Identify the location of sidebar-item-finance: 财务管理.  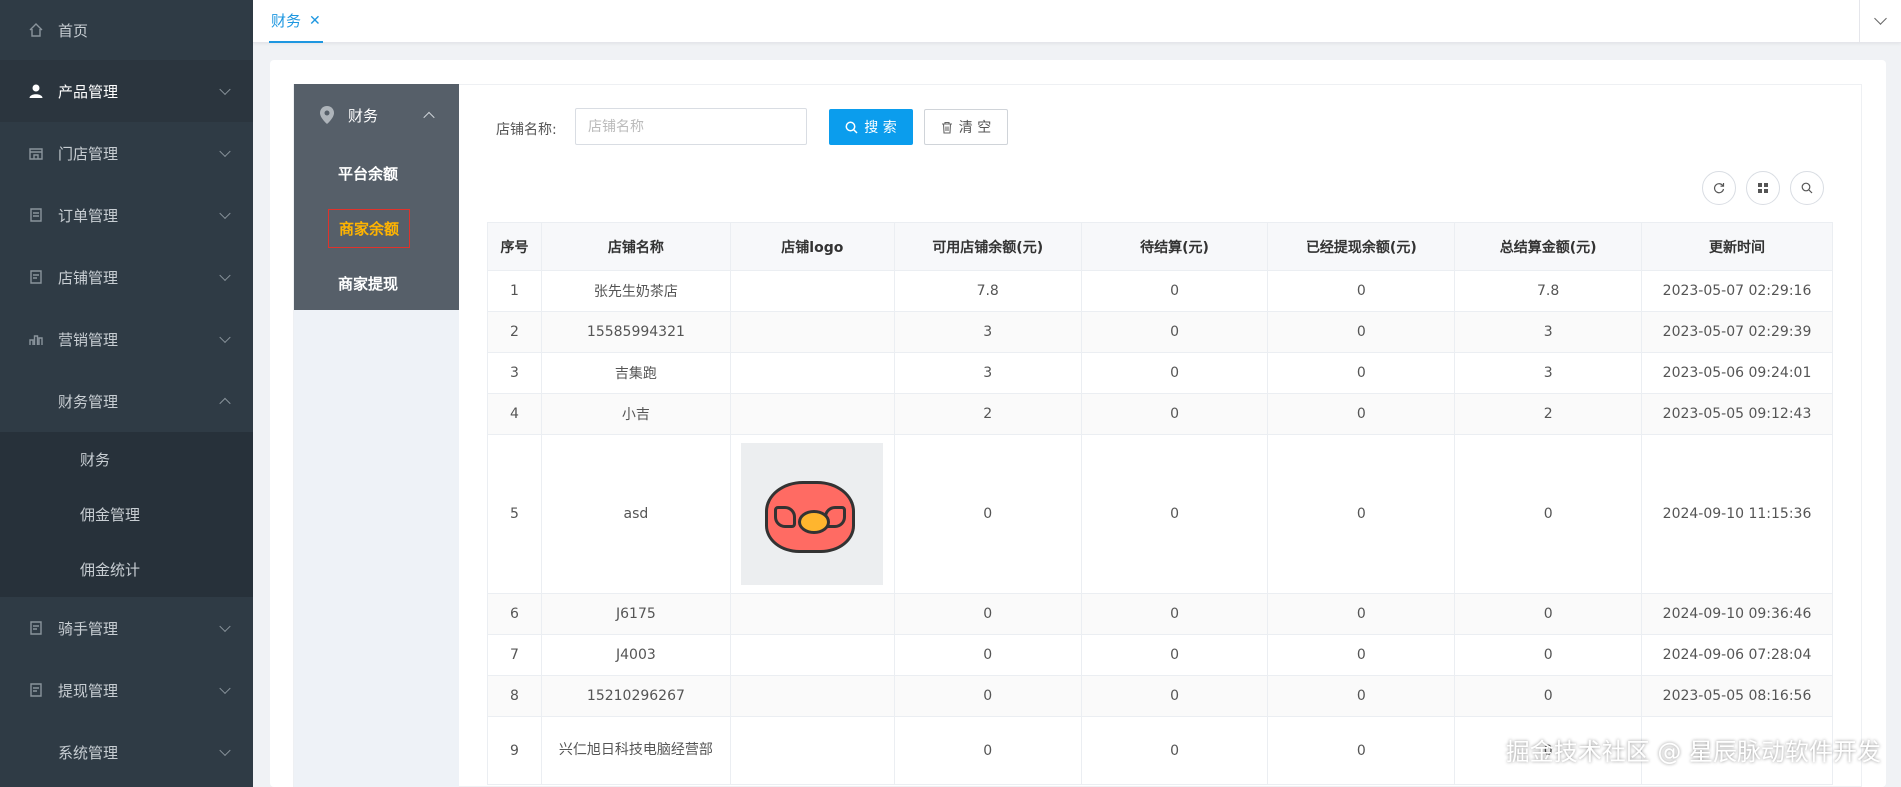
(126, 401).